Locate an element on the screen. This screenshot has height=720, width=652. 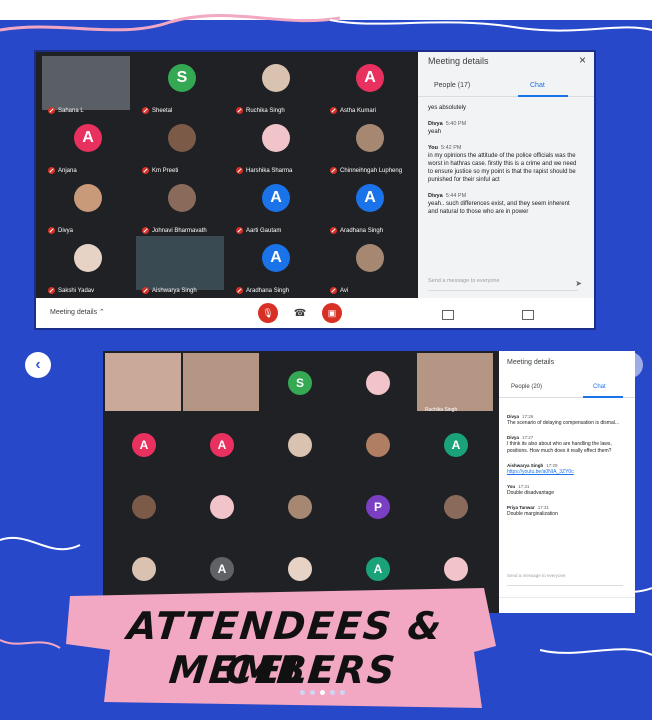
participant-name-label: Harshika Sharma is located at coordinates (269, 170).